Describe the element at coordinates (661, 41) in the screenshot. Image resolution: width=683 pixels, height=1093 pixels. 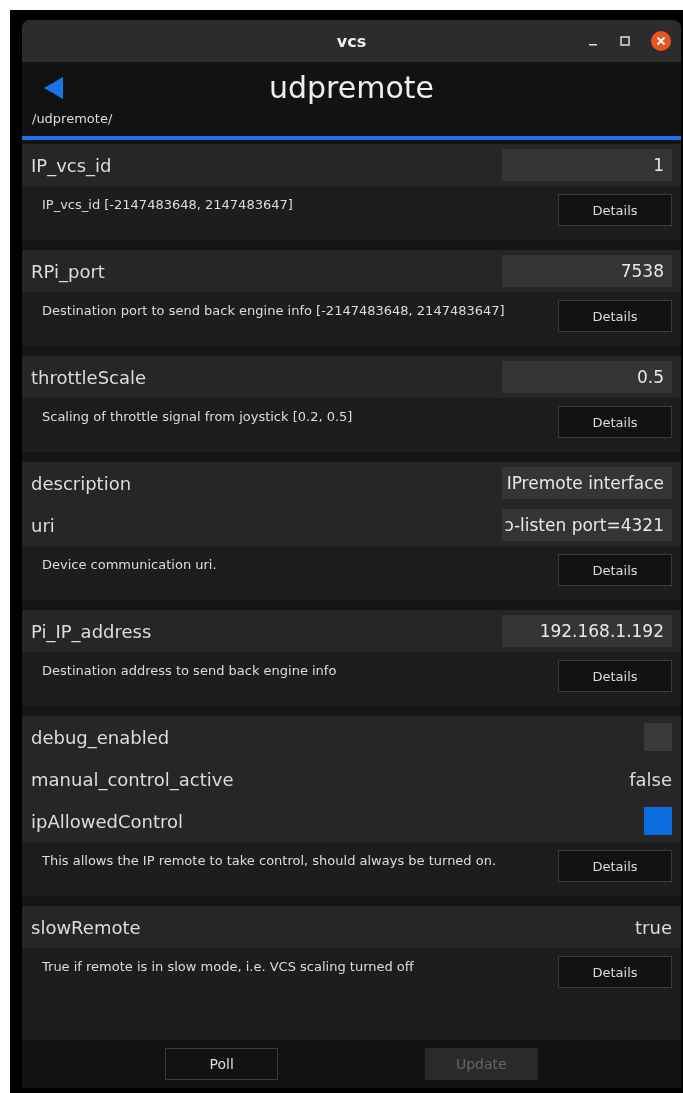
I see `close-icon` at that location.